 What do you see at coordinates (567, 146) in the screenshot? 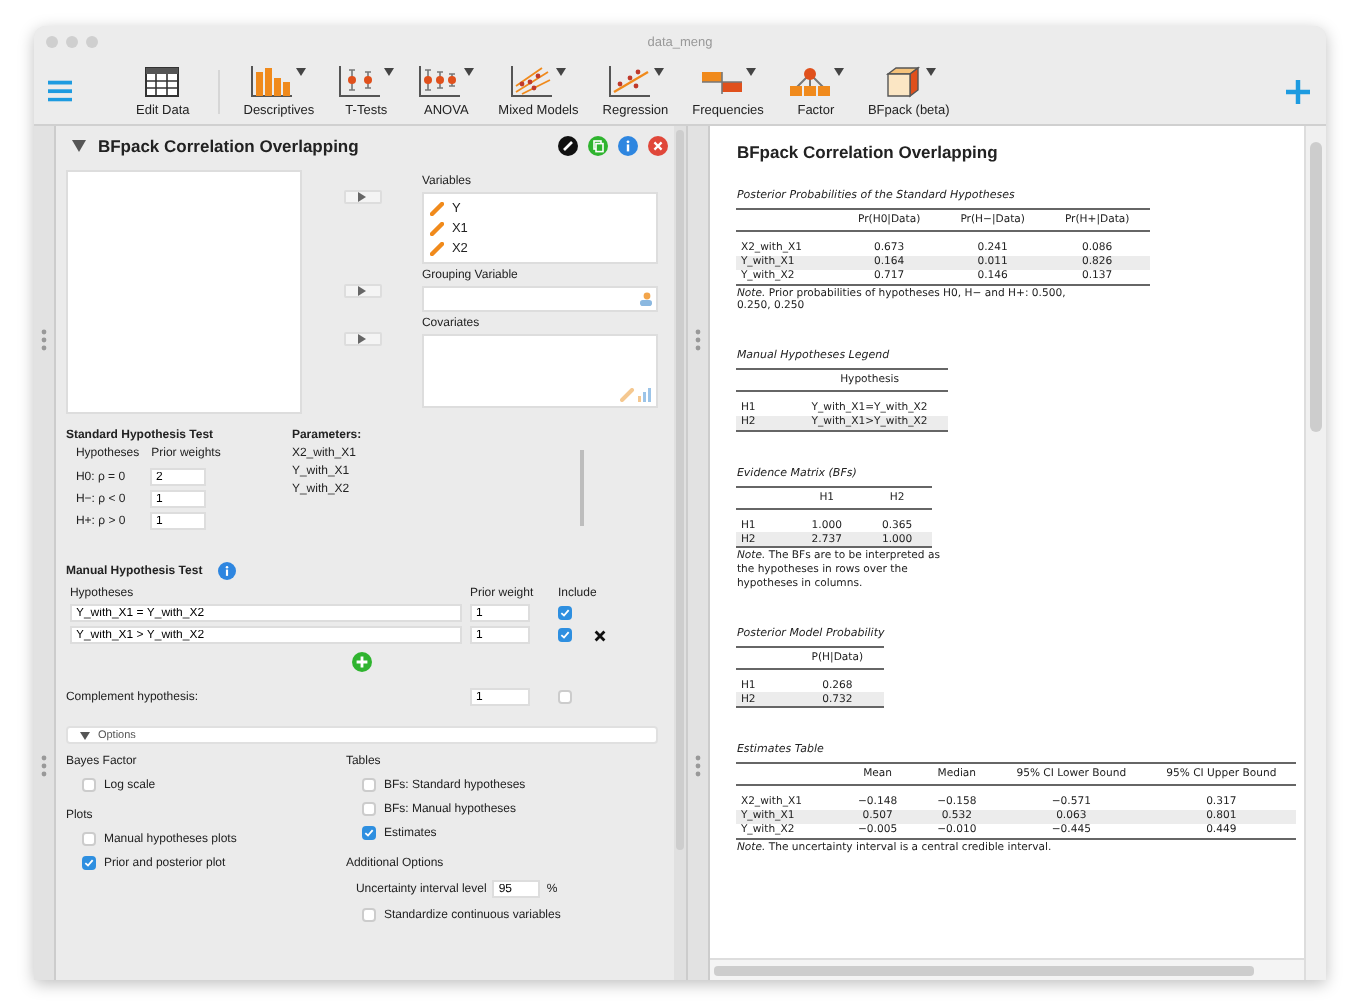
I see `edit-icon` at bounding box center [567, 146].